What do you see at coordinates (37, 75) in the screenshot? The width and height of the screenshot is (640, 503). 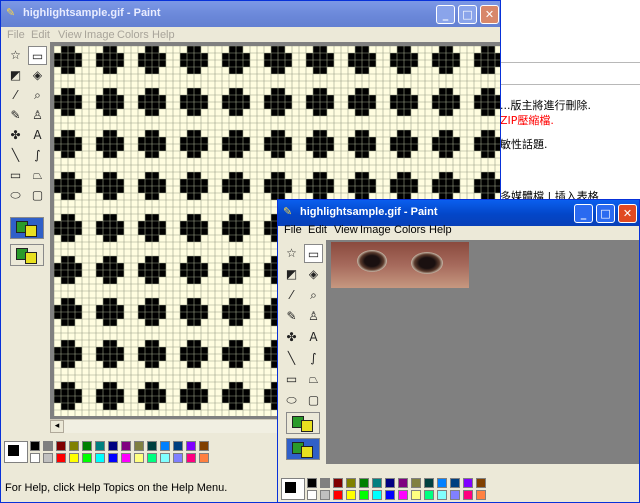 I see `fill-bucket-icon: ◈` at bounding box center [37, 75].